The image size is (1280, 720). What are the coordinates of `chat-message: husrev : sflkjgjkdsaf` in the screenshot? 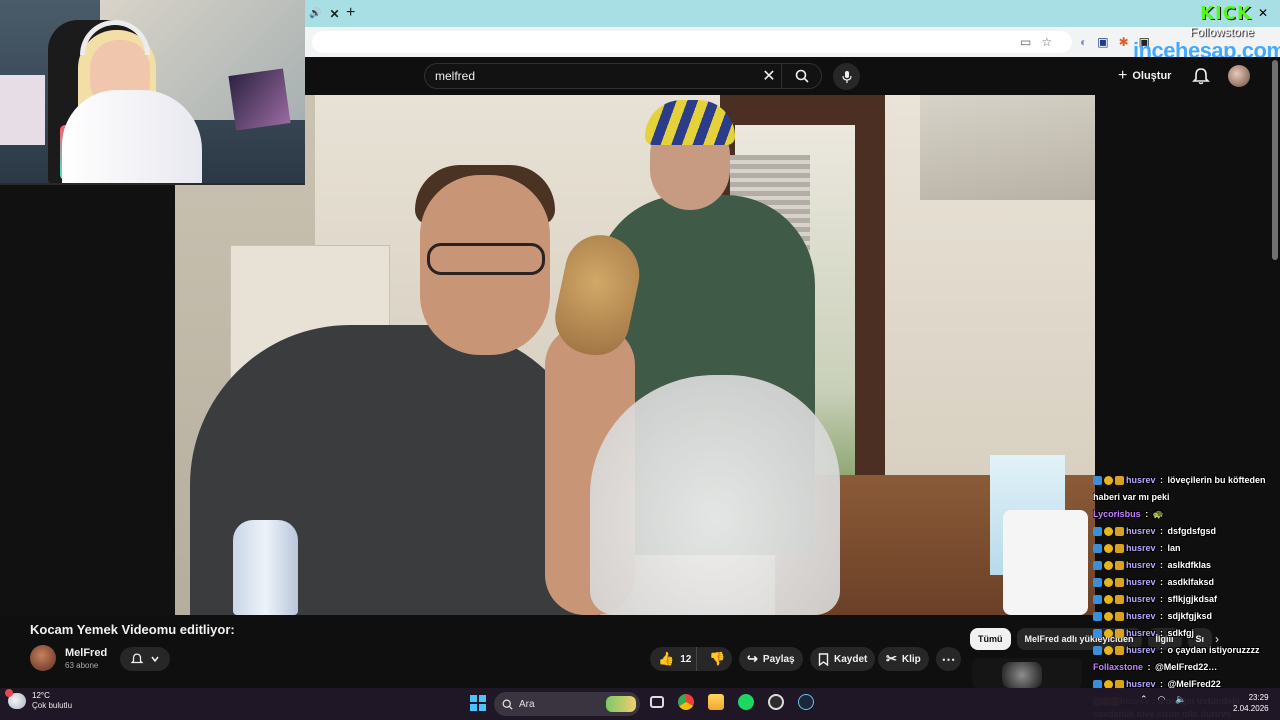 It's located at (1185, 599).